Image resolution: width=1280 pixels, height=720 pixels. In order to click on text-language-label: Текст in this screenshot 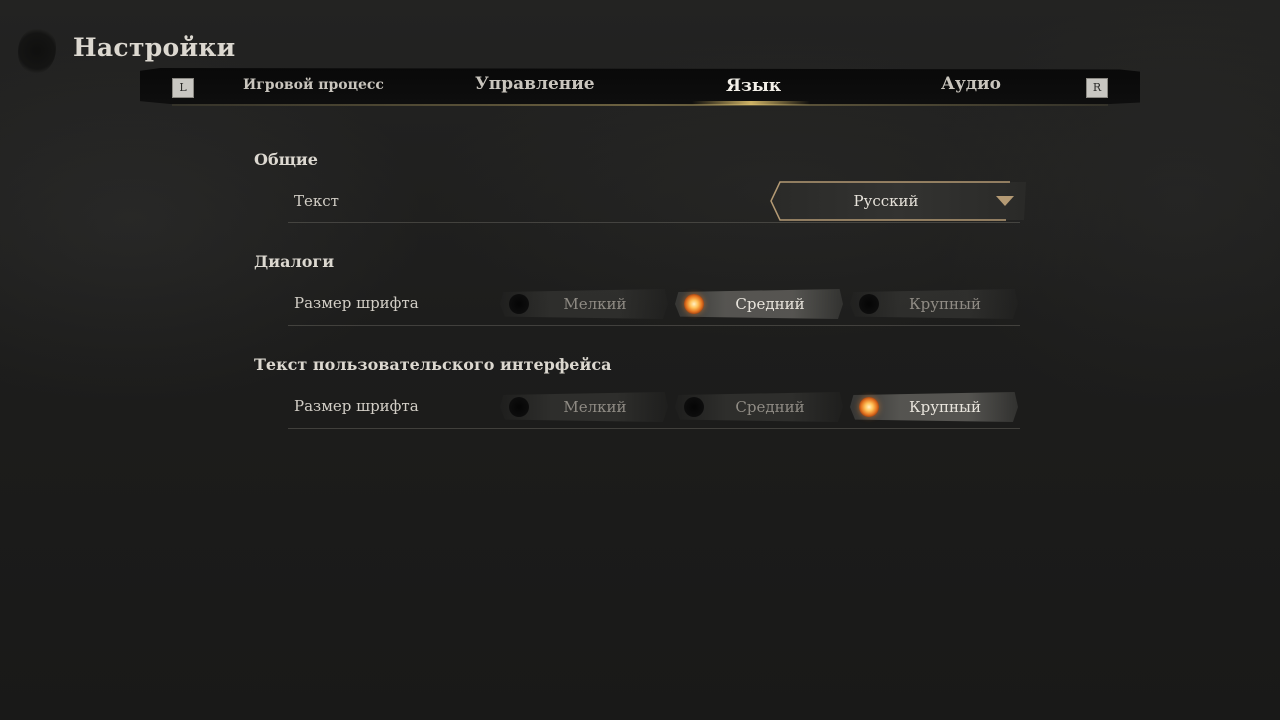, I will do `click(316, 201)`.